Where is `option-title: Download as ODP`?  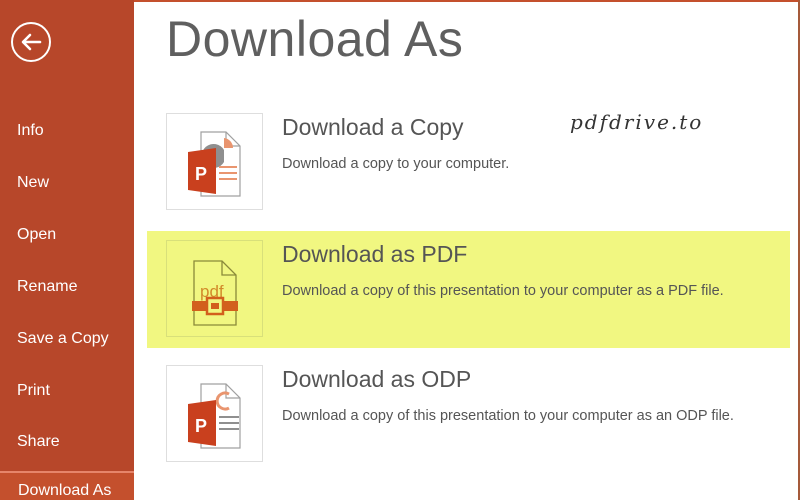
option-title: Download as ODP is located at coordinates (377, 379).